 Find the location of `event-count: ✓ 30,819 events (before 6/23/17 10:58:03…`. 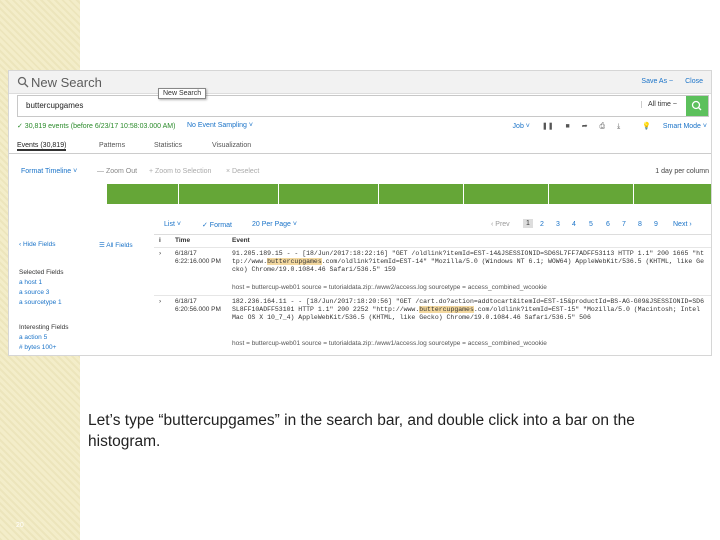

event-count: ✓ 30,819 events (before 6/23/17 10:58:03… is located at coordinates (96, 126).